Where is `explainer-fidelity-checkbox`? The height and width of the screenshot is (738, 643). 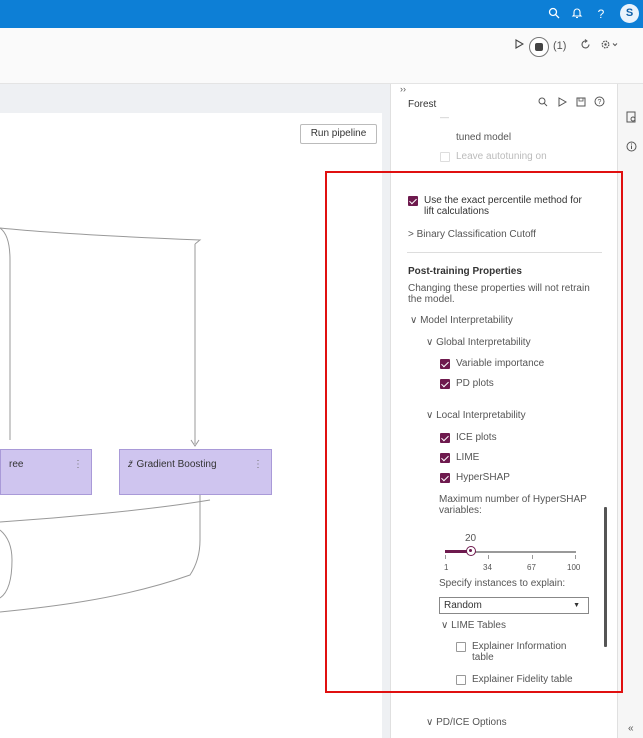 explainer-fidelity-checkbox is located at coordinates (461, 680).